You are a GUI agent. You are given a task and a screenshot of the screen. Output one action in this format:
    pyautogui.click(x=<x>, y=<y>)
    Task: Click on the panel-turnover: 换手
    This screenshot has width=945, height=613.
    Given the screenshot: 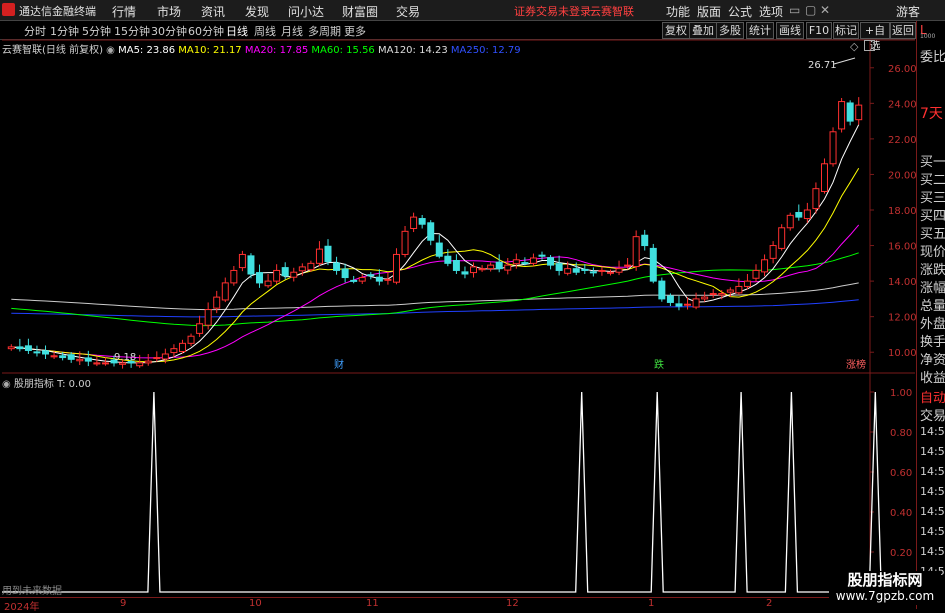 What is the action you would take?
    pyautogui.click(x=932, y=342)
    